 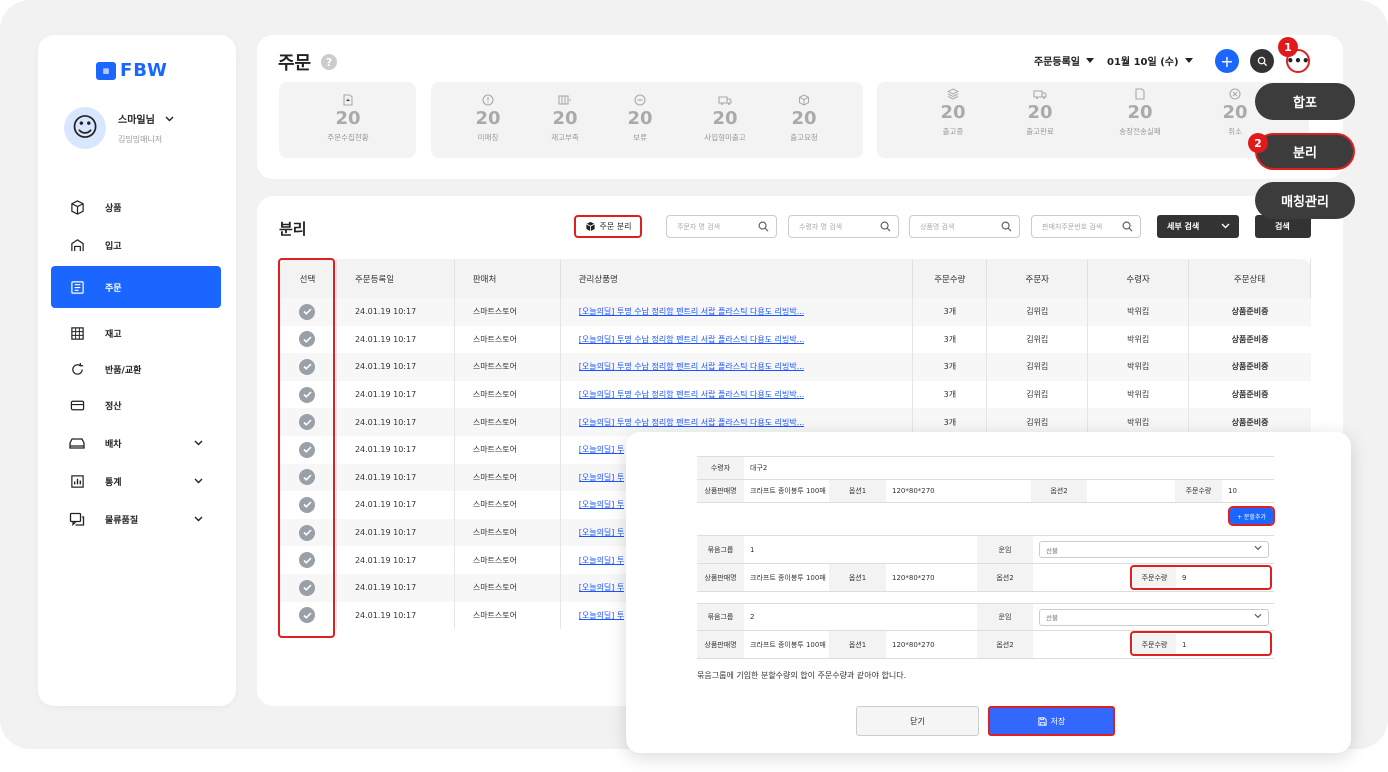 What do you see at coordinates (565, 137) in the screenshot?
I see `stat-label: 재고부족` at bounding box center [565, 137].